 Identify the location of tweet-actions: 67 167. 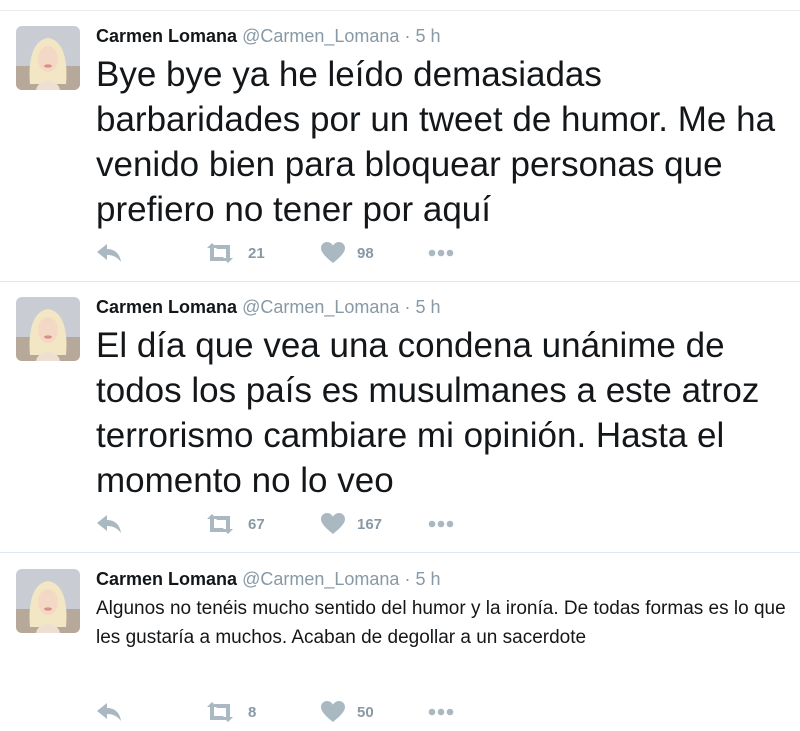
(306, 524).